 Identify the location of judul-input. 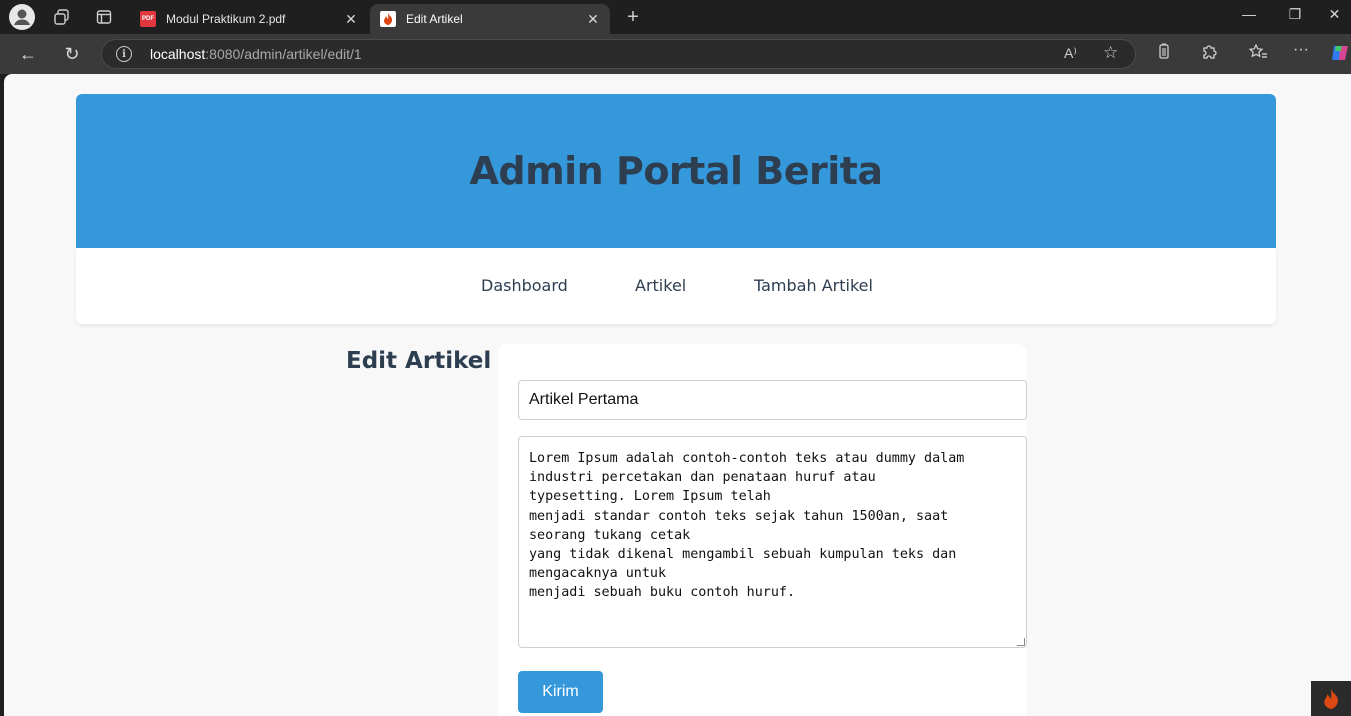
(772, 400).